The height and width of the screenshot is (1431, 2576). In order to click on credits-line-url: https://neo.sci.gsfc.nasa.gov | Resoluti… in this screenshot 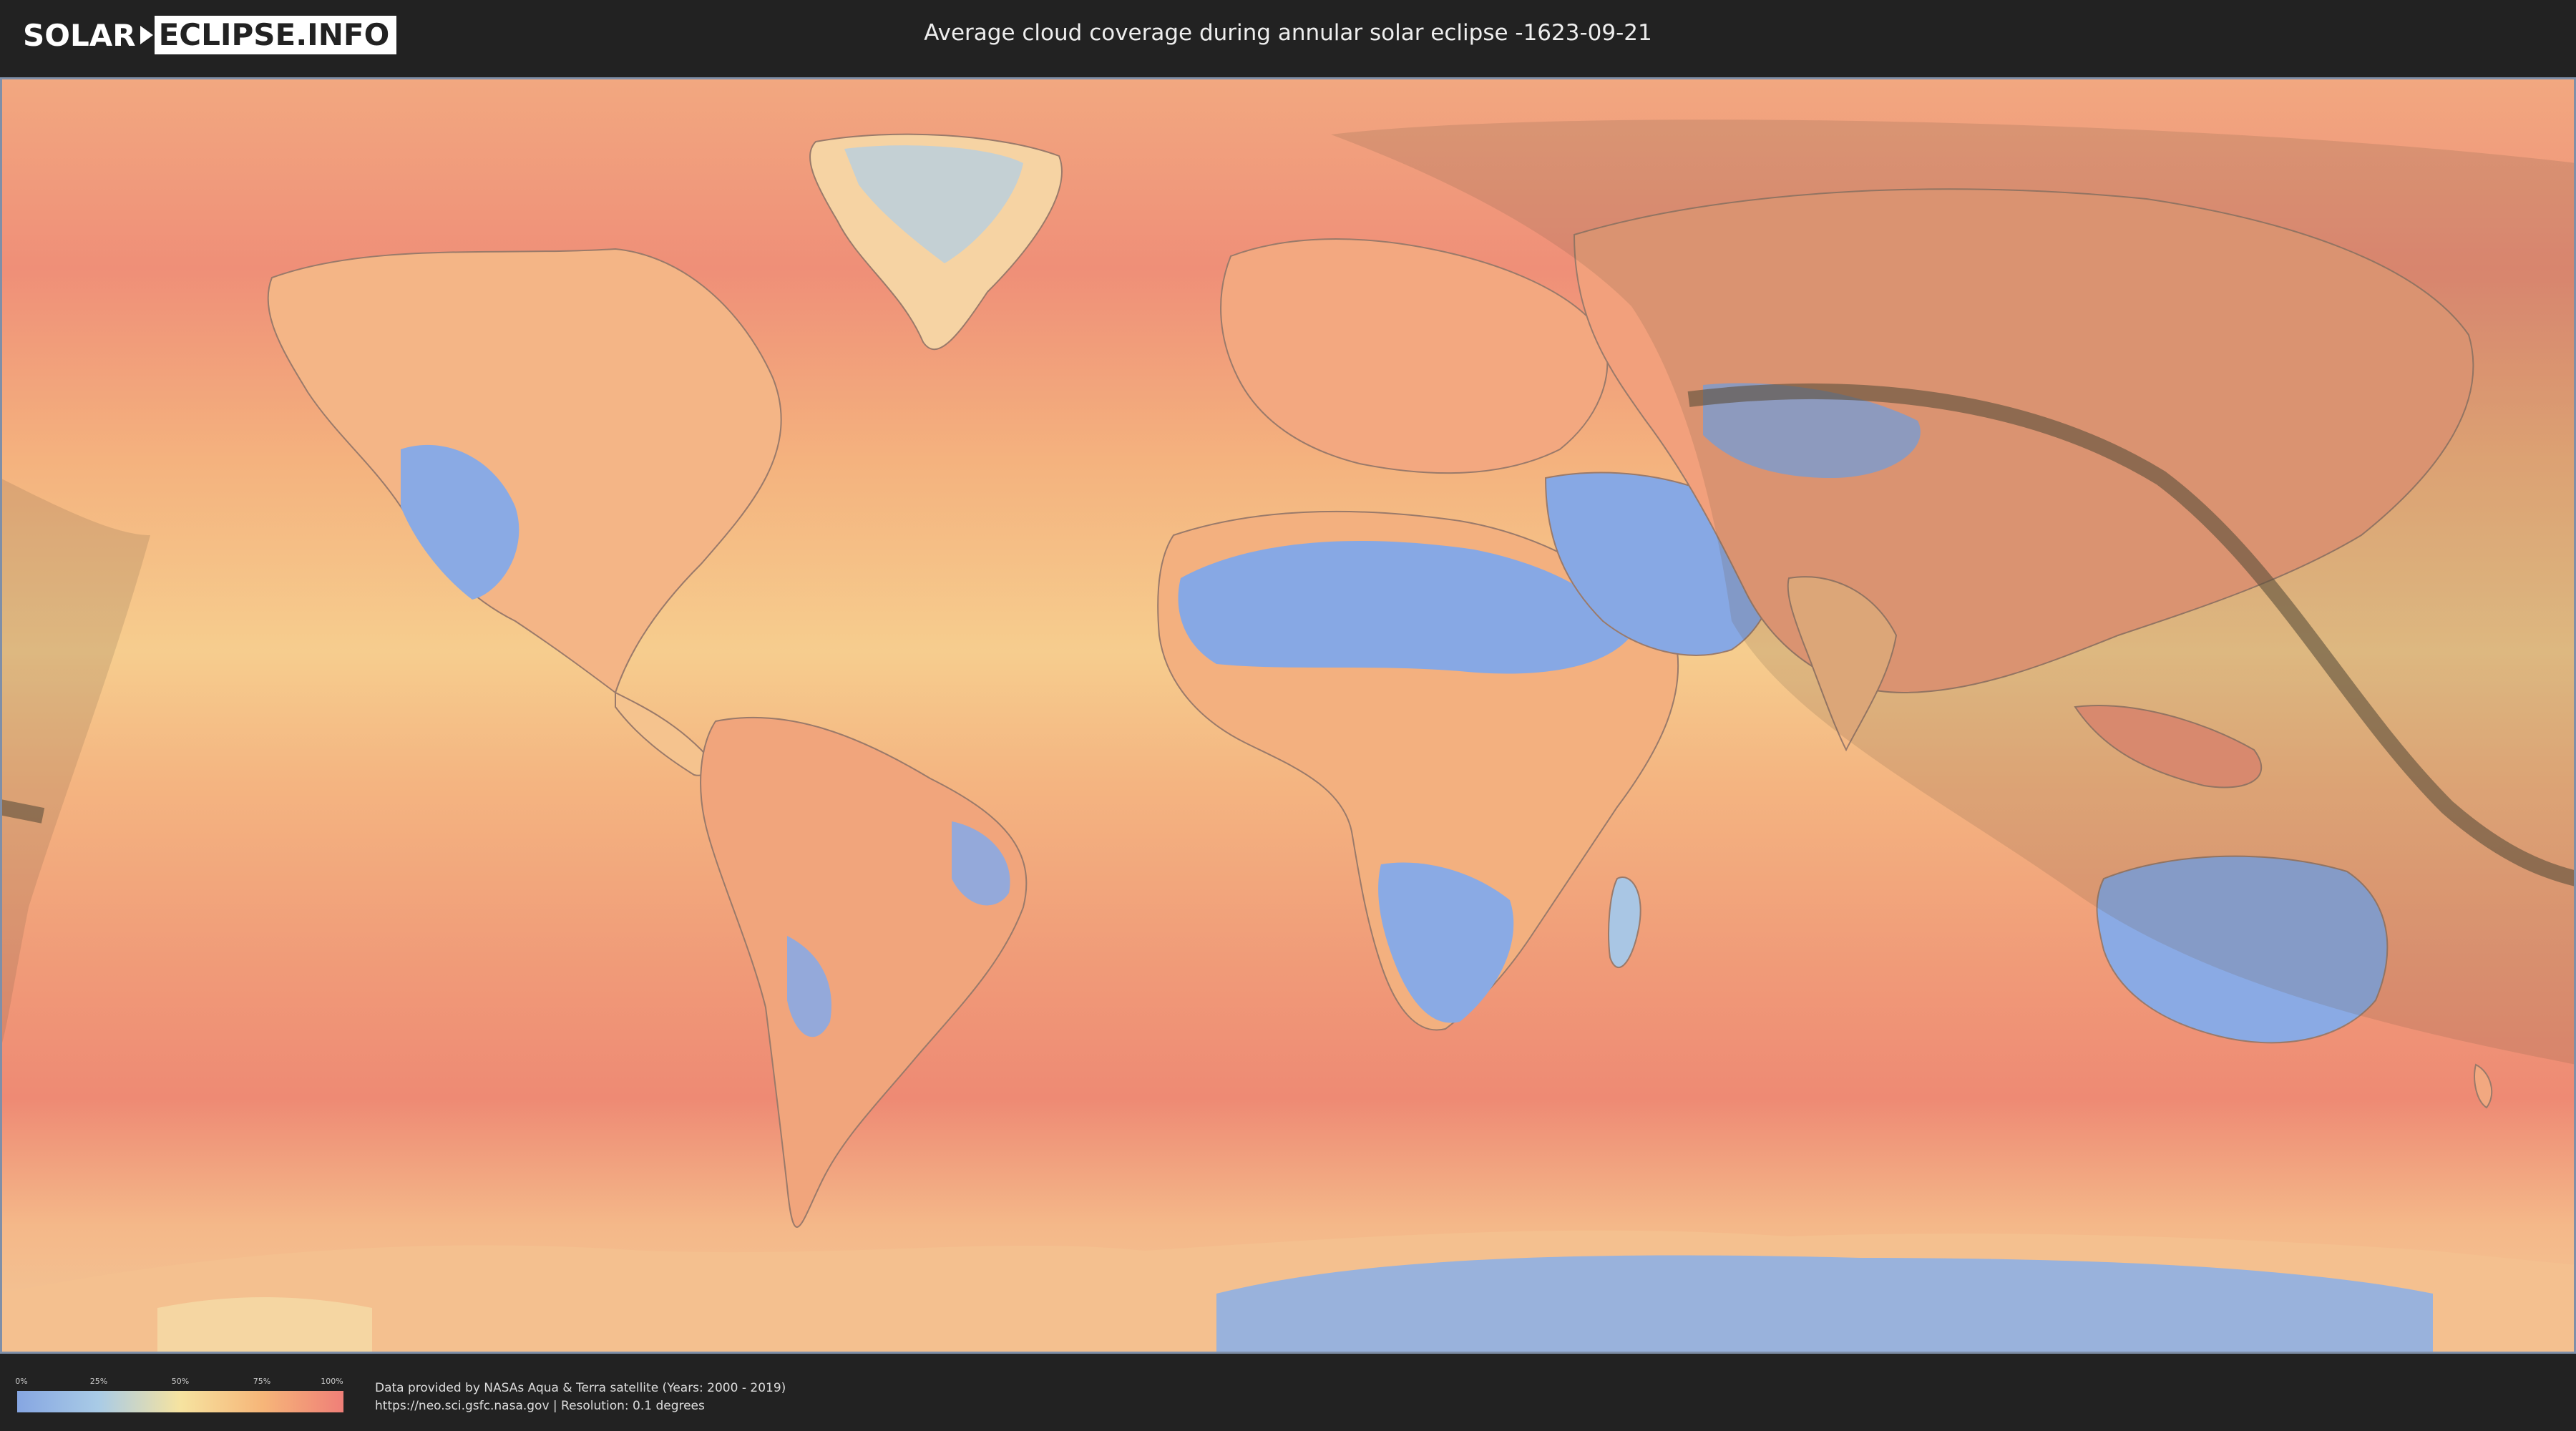, I will do `click(580, 1406)`.